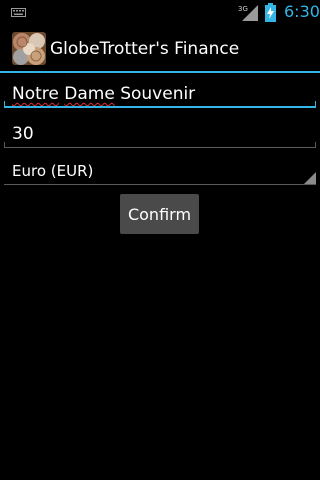 The image size is (320, 480). What do you see at coordinates (145, 49) in the screenshot?
I see `app-title: GlobeTrotter's Finance` at bounding box center [145, 49].